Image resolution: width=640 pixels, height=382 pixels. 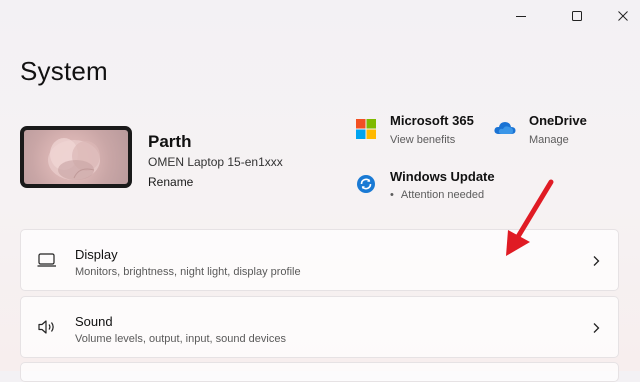 I want to click on title-bar, so click(x=320, y=16).